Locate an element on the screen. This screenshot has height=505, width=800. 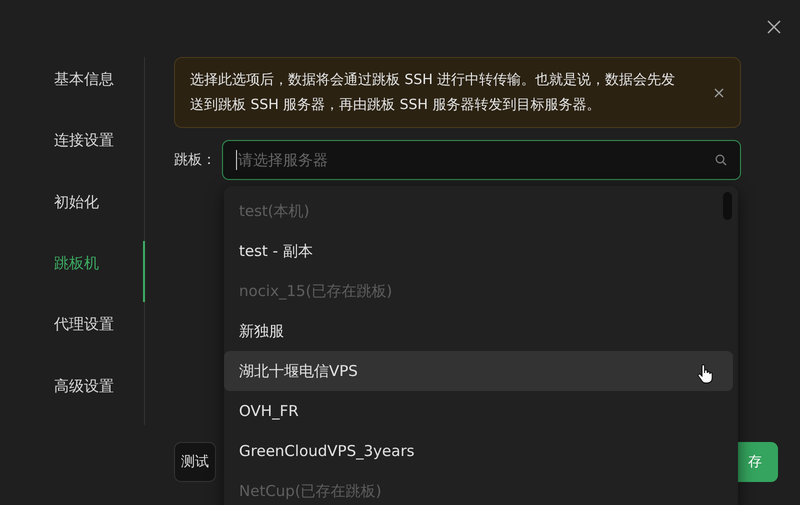
dropdown-option: OVH_FR is located at coordinates (478, 411).